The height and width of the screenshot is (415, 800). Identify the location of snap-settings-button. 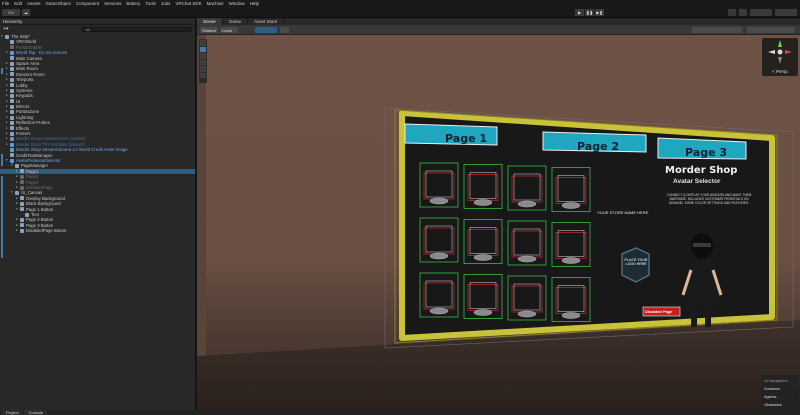
(284, 30).